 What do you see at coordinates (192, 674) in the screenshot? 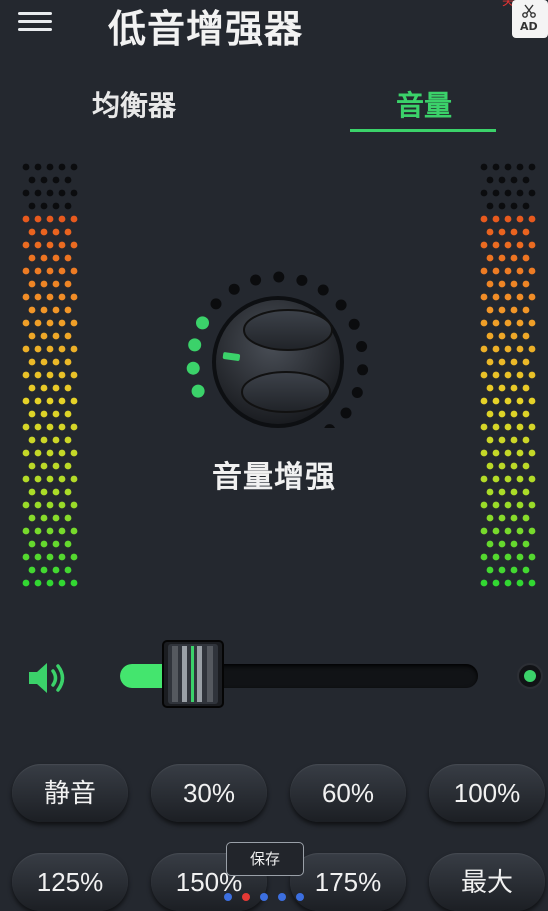
I see `volume-slider-thumb` at bounding box center [192, 674].